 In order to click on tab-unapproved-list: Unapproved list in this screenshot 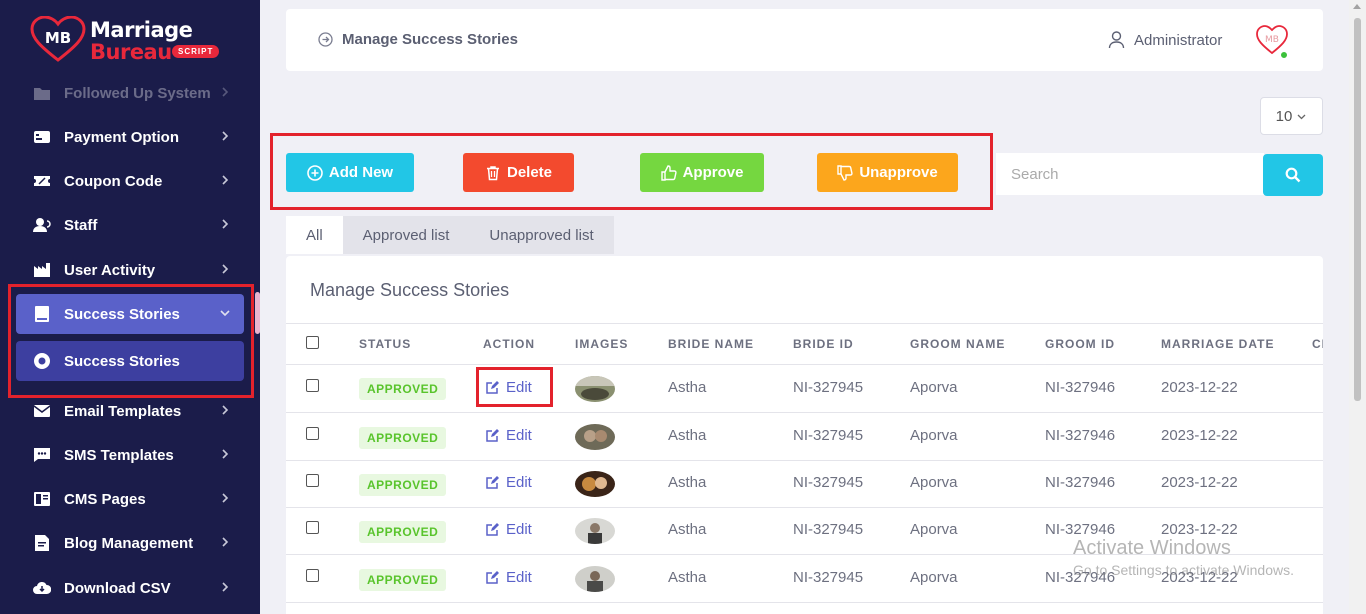, I will do `click(541, 235)`.